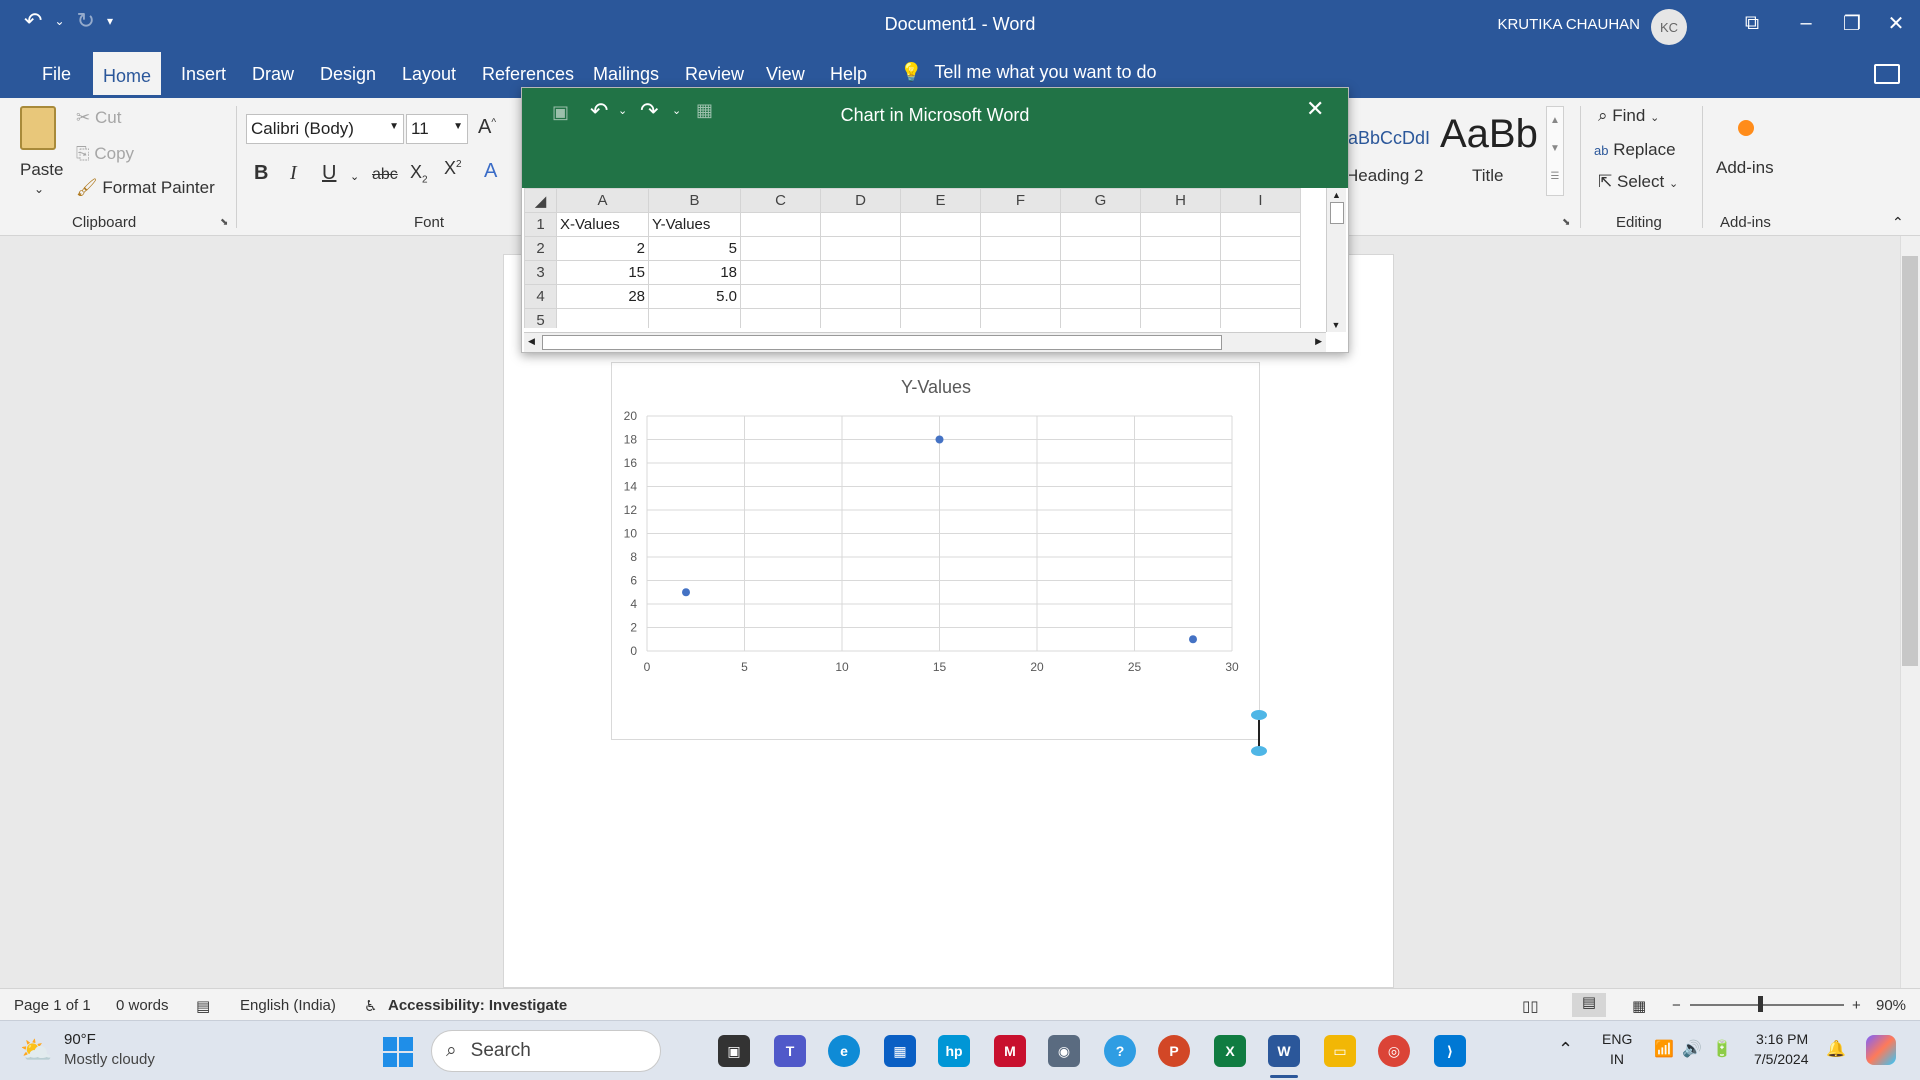 The width and height of the screenshot is (1920, 1080). I want to click on cell-a1: X-Values, so click(602, 224).